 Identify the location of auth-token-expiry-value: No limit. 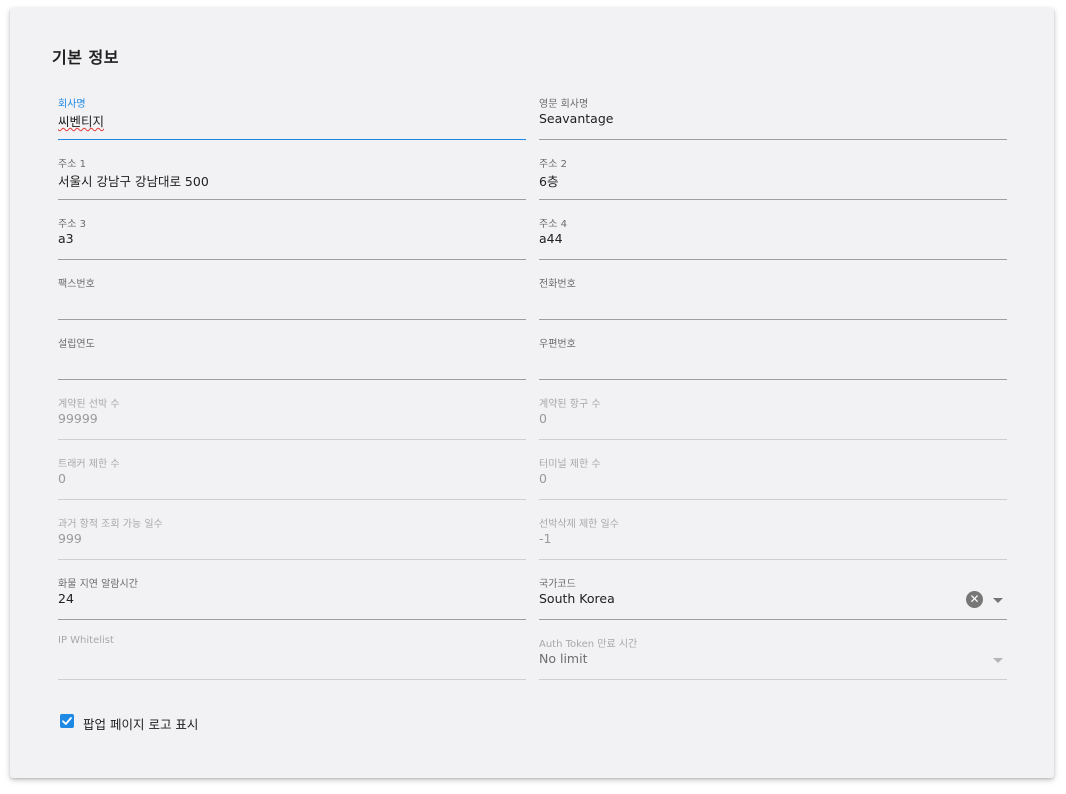
(563, 658).